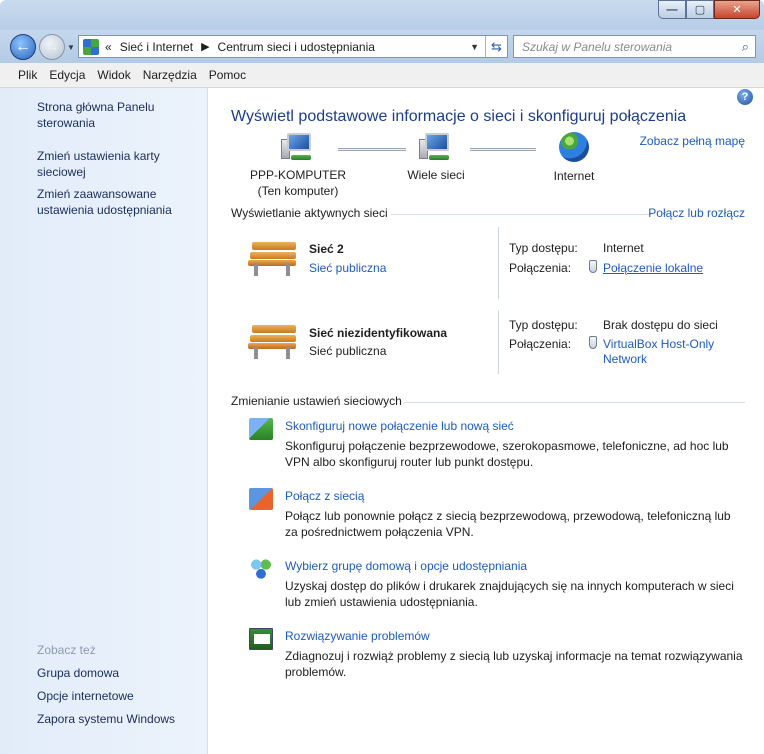 Image resolution: width=764 pixels, height=754 pixels. Describe the element at coordinates (117, 696) in the screenshot. I see `sidebar-internet-options-link: Opcje internetowe` at that location.